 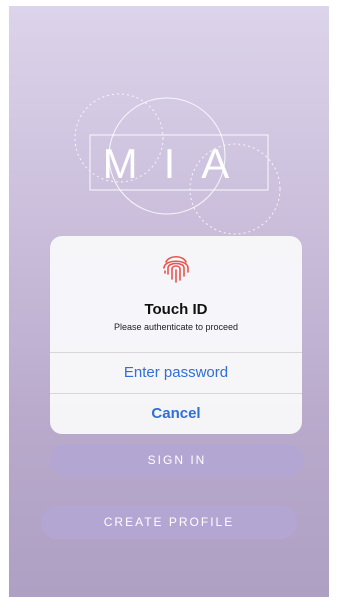 What do you see at coordinates (176, 372) in the screenshot?
I see `enter-password-button: Enter password` at bounding box center [176, 372].